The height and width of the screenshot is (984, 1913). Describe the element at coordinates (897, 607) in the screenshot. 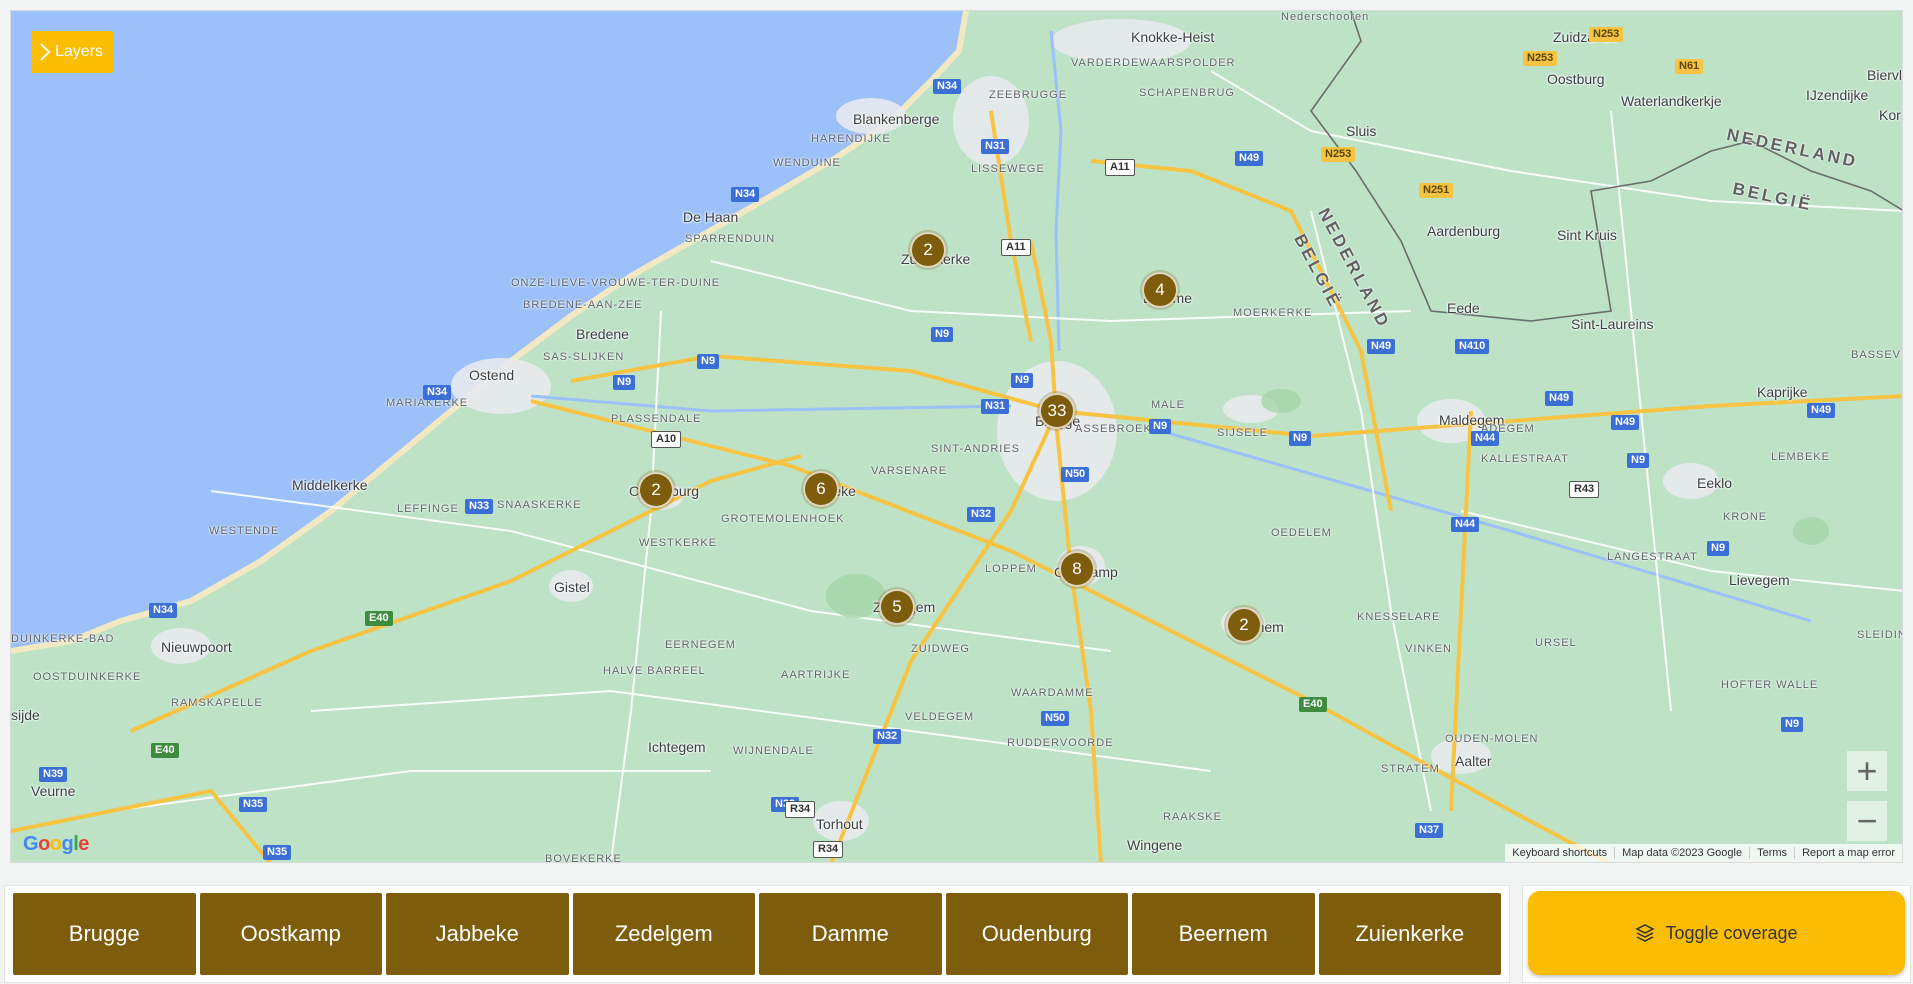

I see `marker-cluster: 5` at that location.